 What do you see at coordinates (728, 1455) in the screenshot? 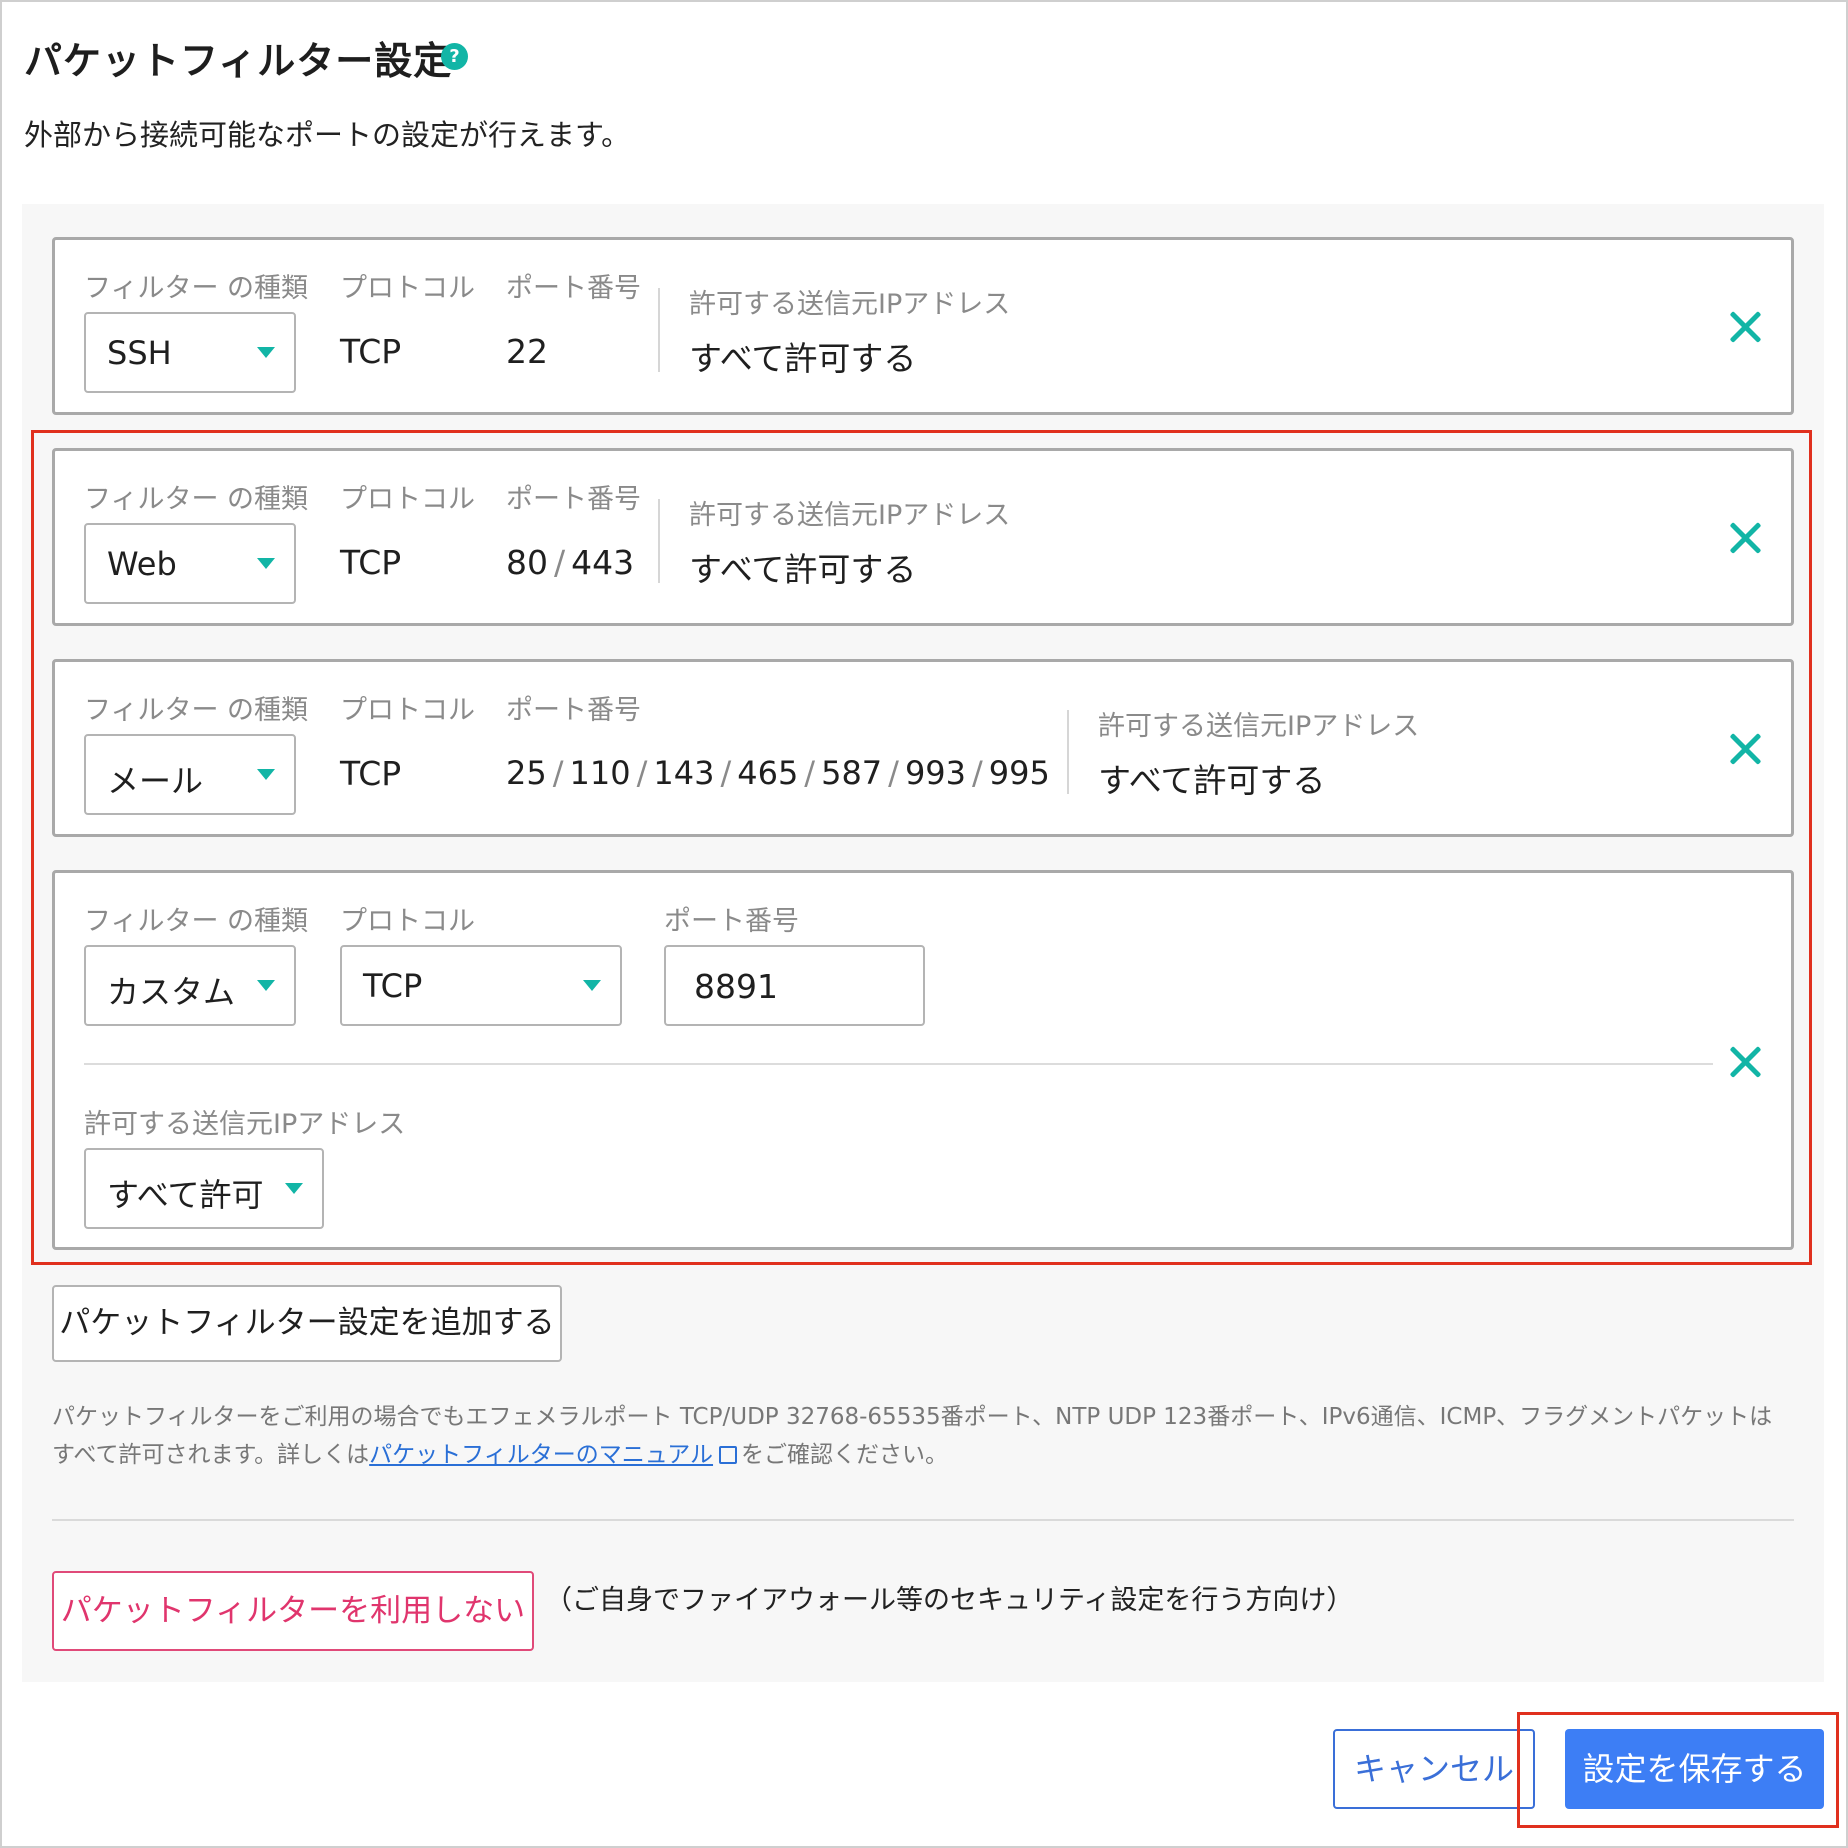
I see `external-link-icon` at bounding box center [728, 1455].